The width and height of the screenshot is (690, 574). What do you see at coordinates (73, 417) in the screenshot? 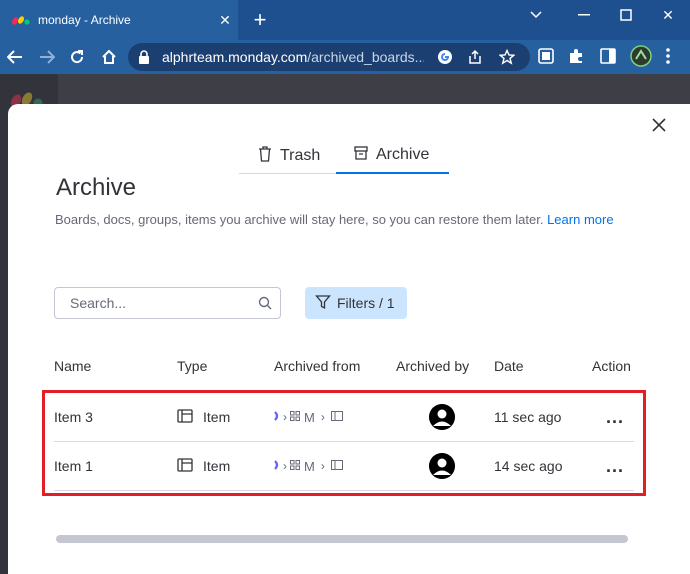
I see `row-name: Item 3` at bounding box center [73, 417].